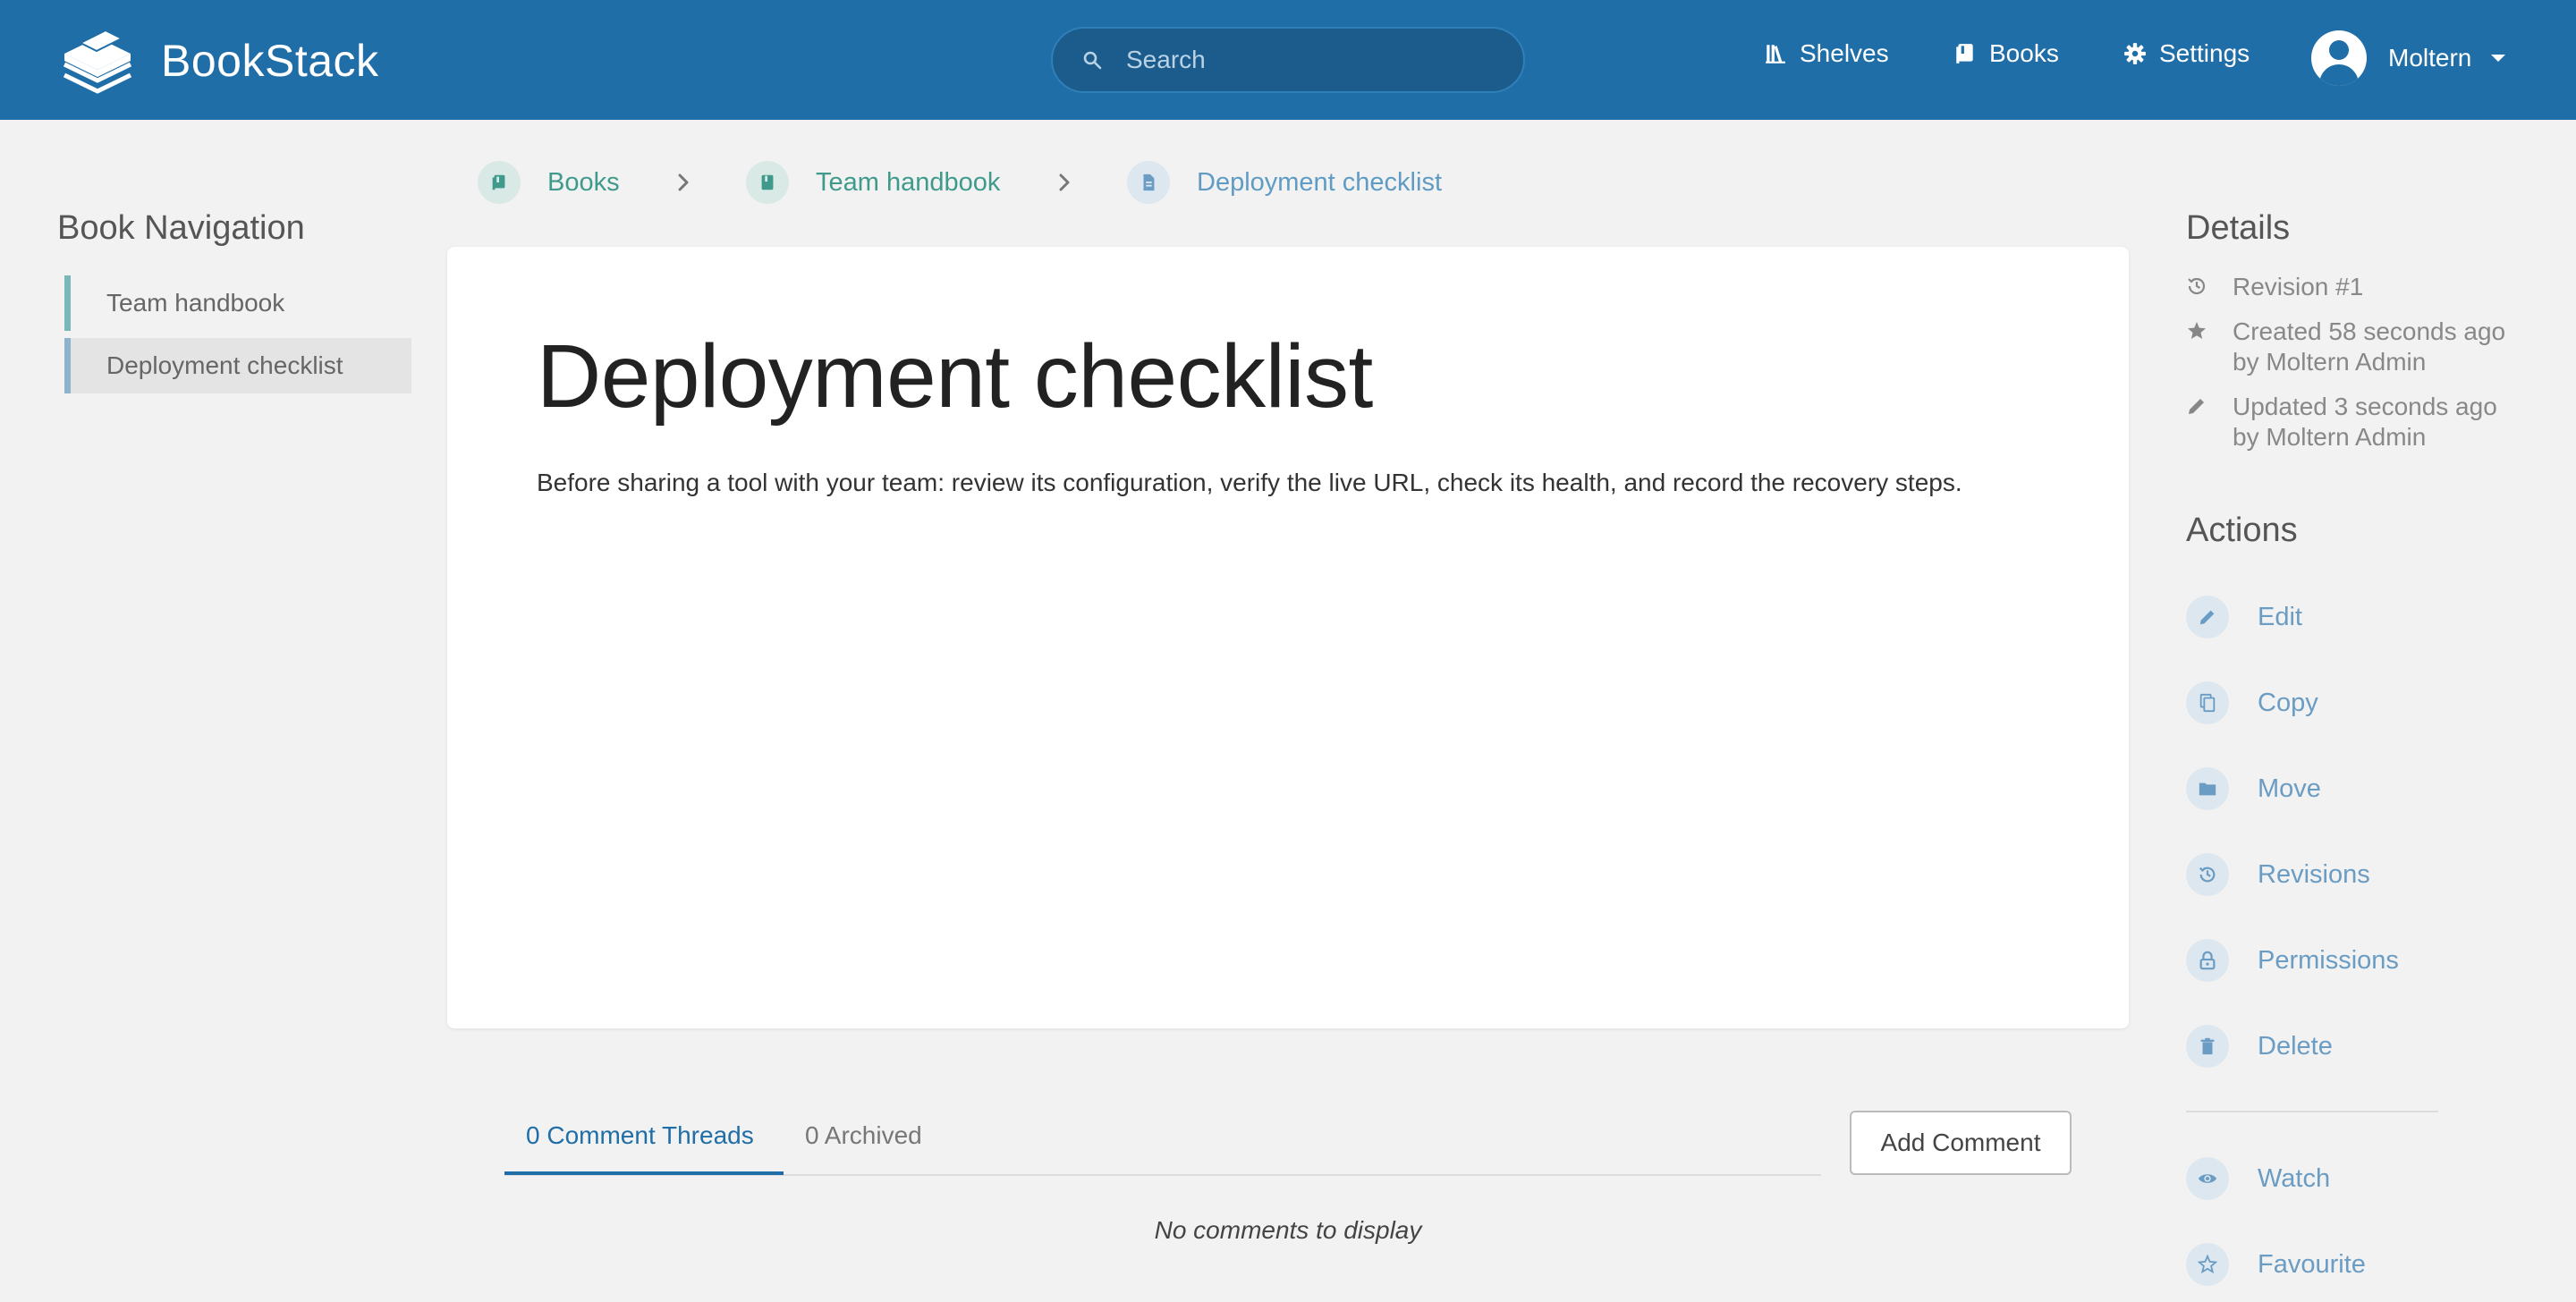  Describe the element at coordinates (2369, 331) in the screenshot. I see `detail-created-line1: Created 58 seconds ago` at that location.